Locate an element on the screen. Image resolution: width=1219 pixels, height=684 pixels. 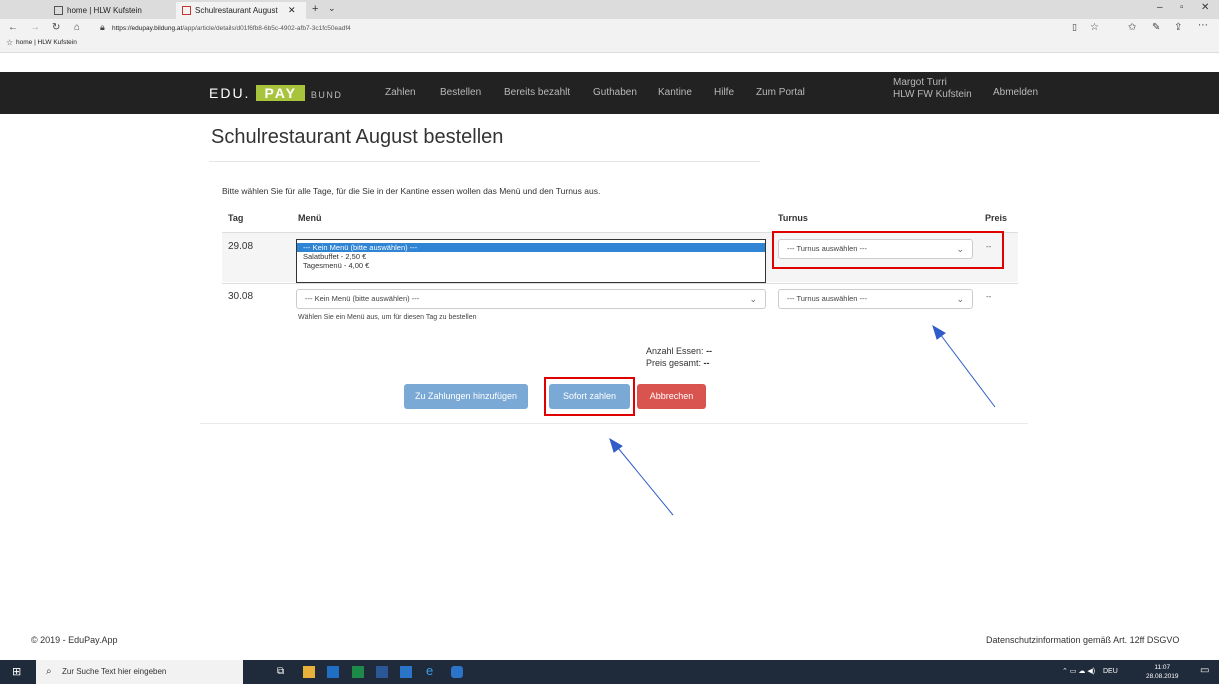
search-placeholder: Zur Suche Text hier eingeben is located at coordinates (114, 671).